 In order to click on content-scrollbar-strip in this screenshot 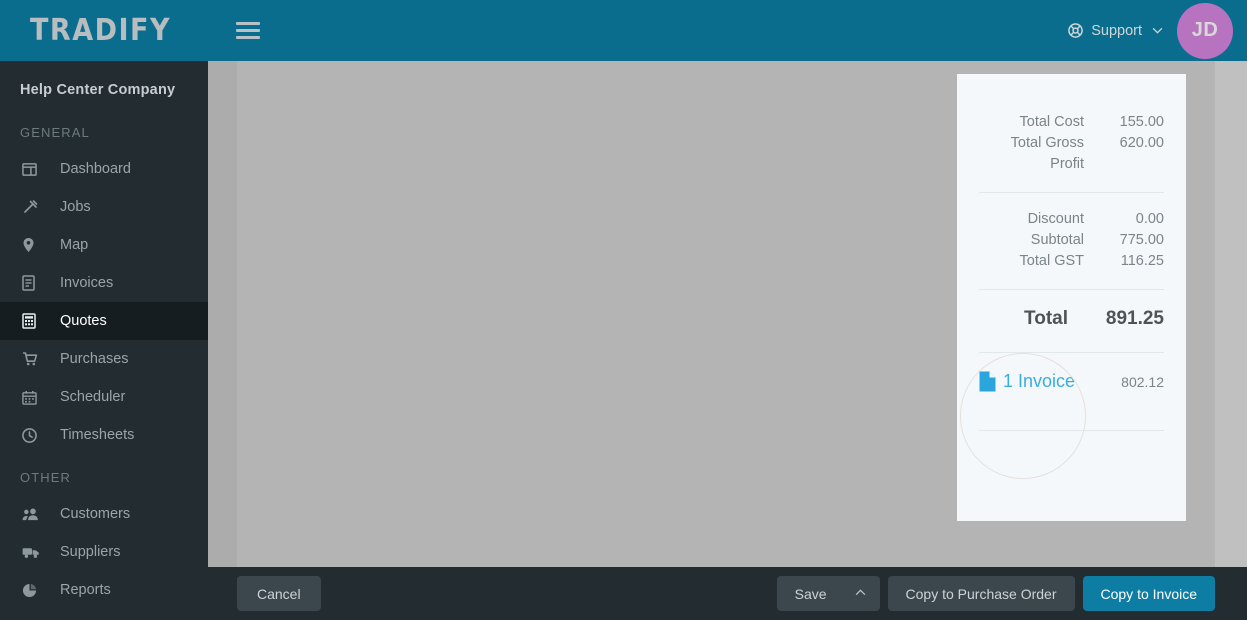, I will do `click(1231, 314)`.